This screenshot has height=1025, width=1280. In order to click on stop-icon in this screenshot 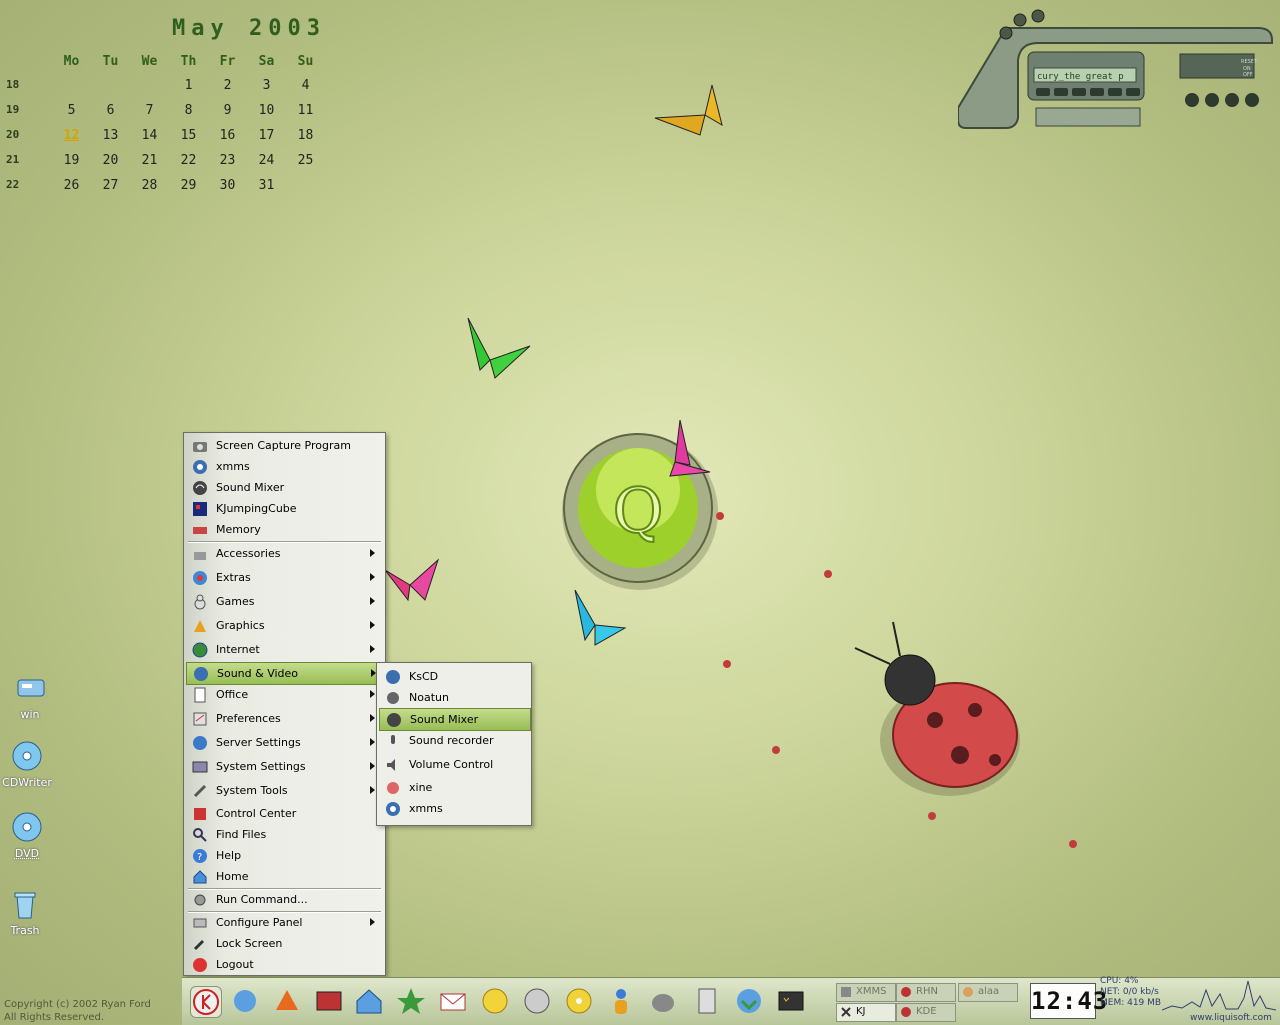, I will do `click(1079, 92)`.